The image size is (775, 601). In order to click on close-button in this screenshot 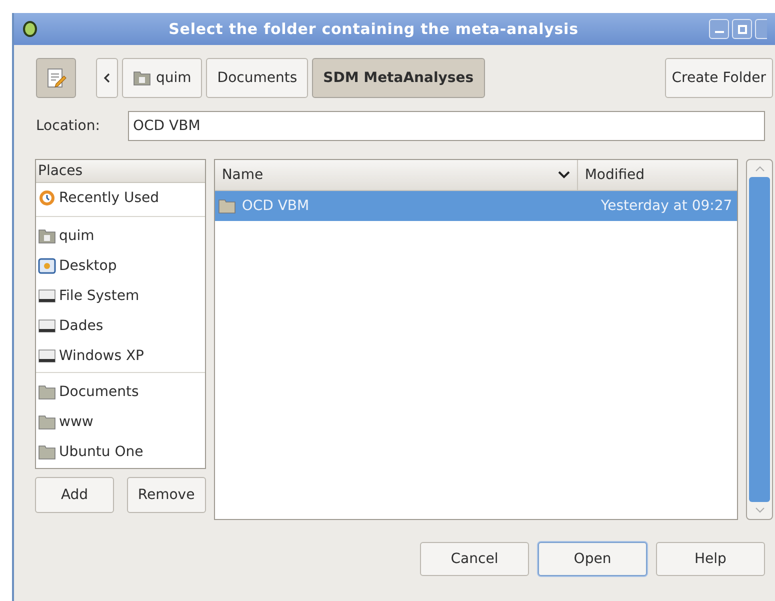, I will do `click(761, 29)`.